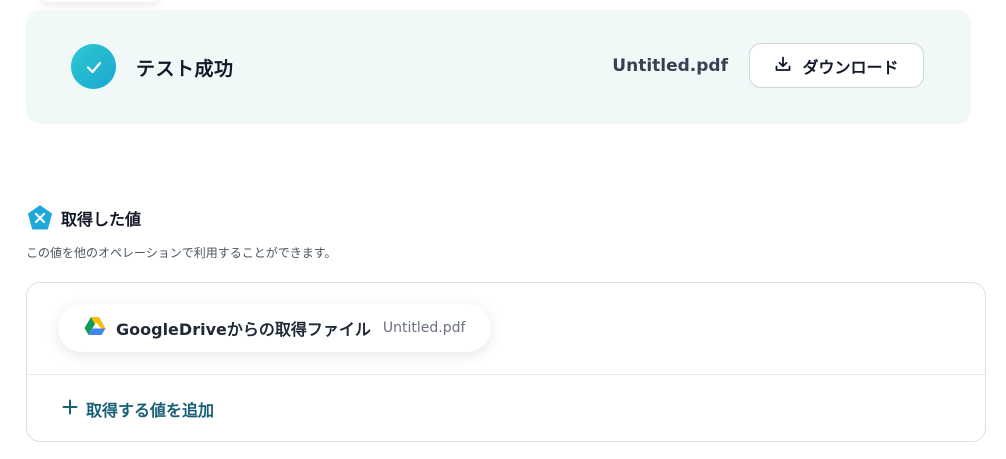 The width and height of the screenshot is (1006, 459). I want to click on download-icon, so click(783, 66).